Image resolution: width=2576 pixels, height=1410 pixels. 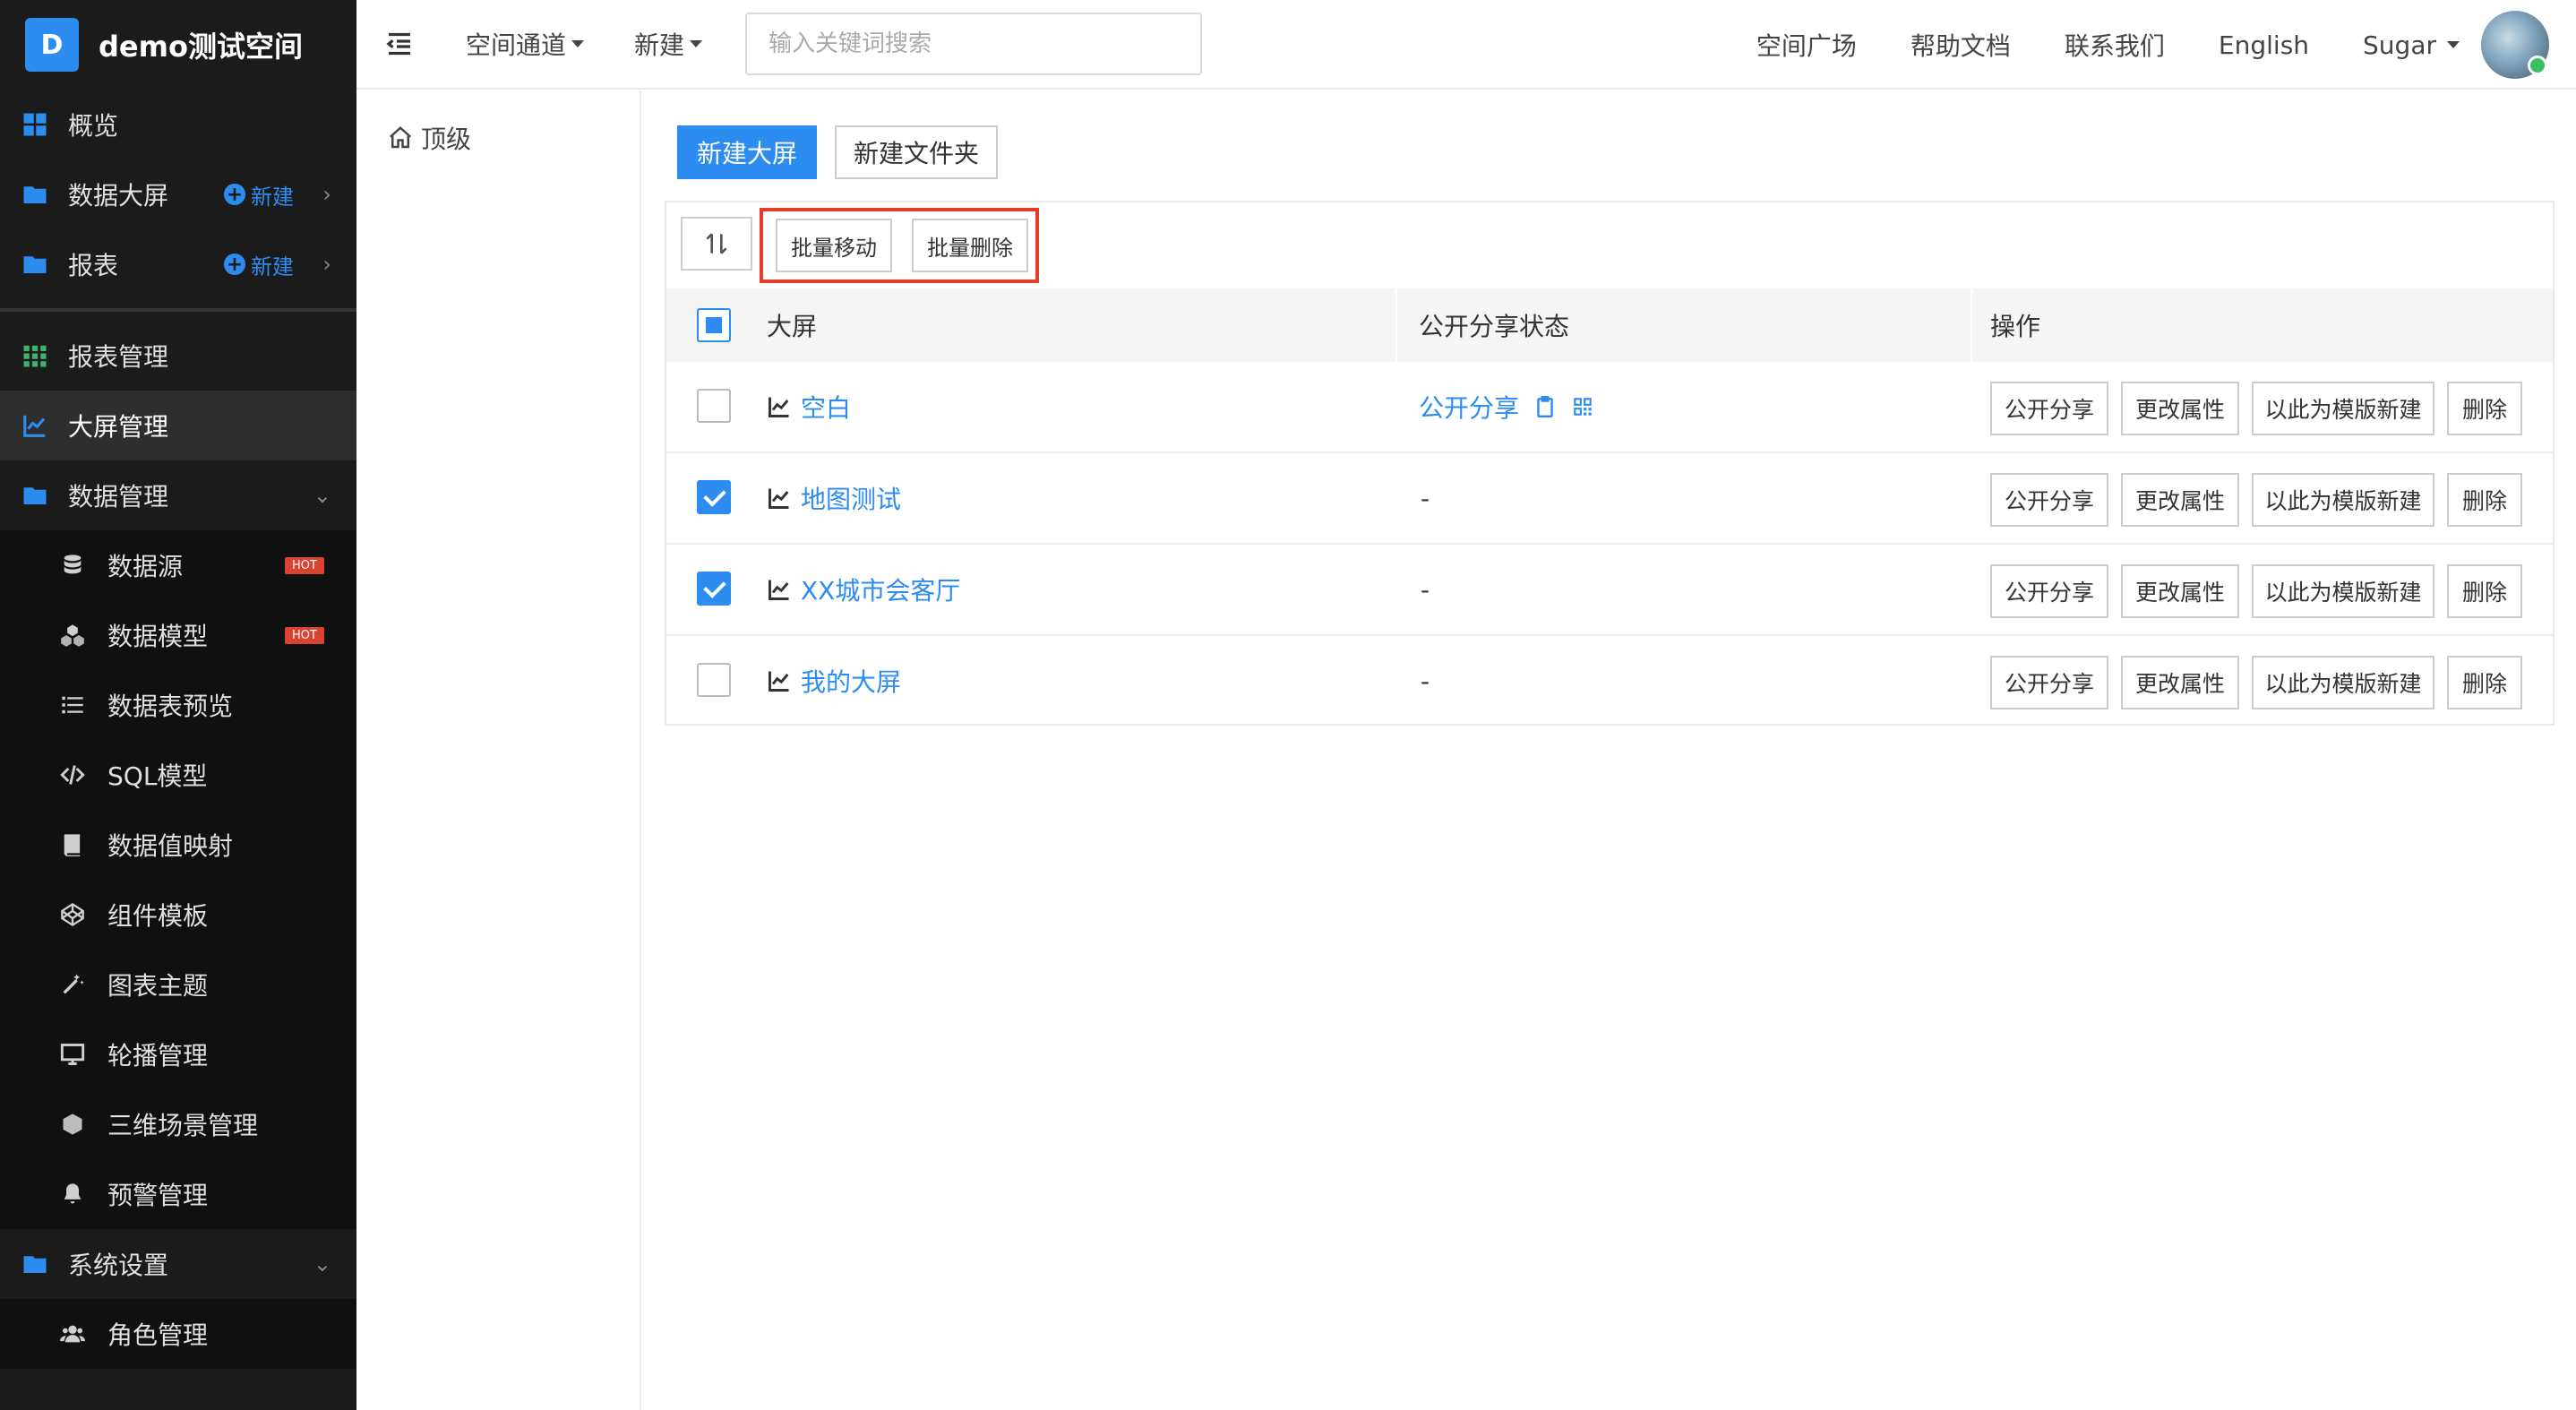 What do you see at coordinates (52, 45) in the screenshot?
I see `brand-logo: D` at bounding box center [52, 45].